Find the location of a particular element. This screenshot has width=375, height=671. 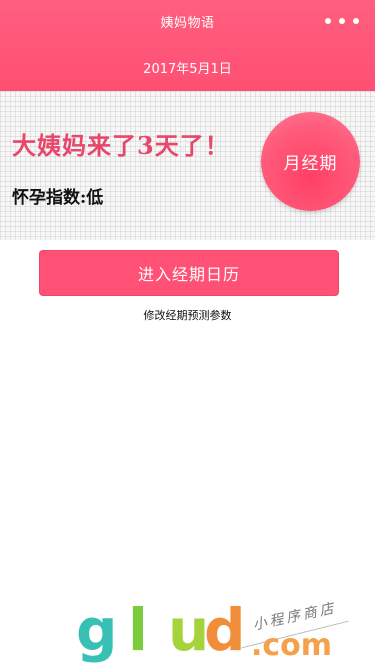

period-status-text: 大姨妈来了3天了！ is located at coordinates (121, 145).